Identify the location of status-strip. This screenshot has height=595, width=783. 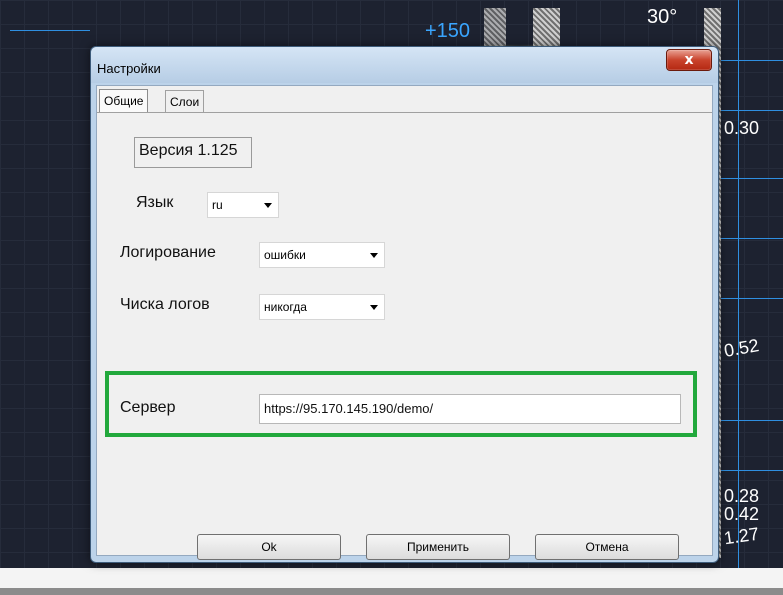
(391, 578).